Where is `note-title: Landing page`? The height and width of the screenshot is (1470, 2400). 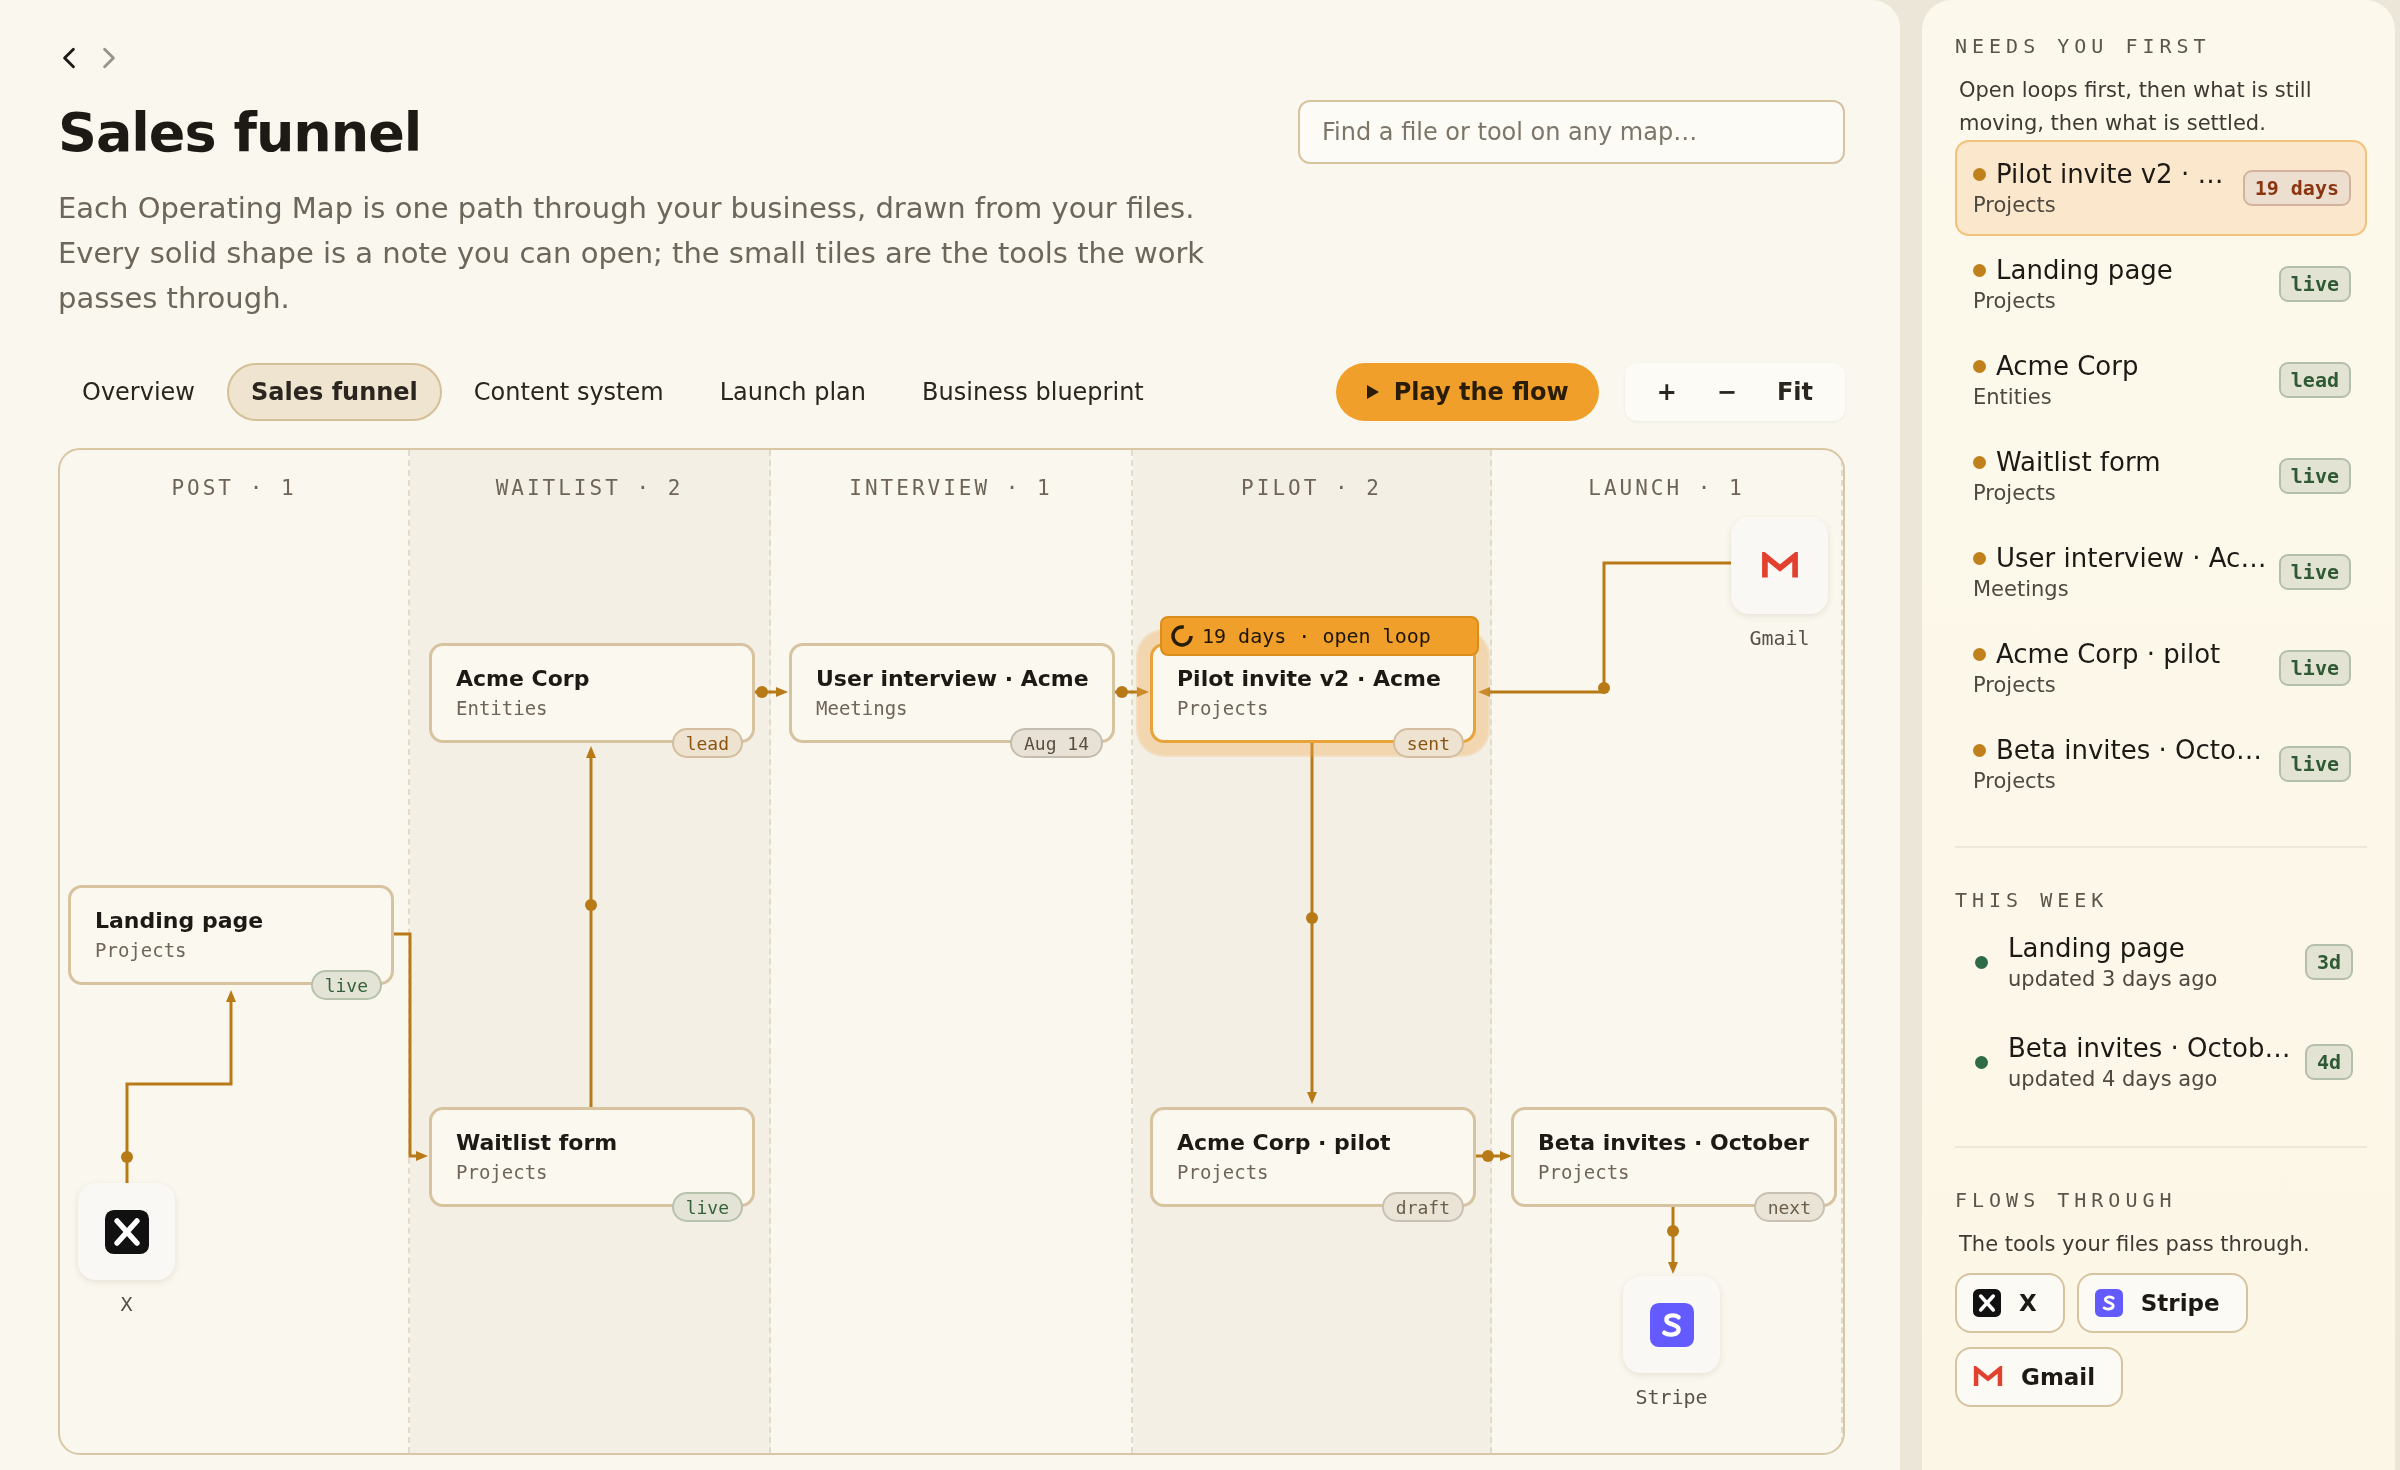
note-title: Landing page is located at coordinates (180, 920).